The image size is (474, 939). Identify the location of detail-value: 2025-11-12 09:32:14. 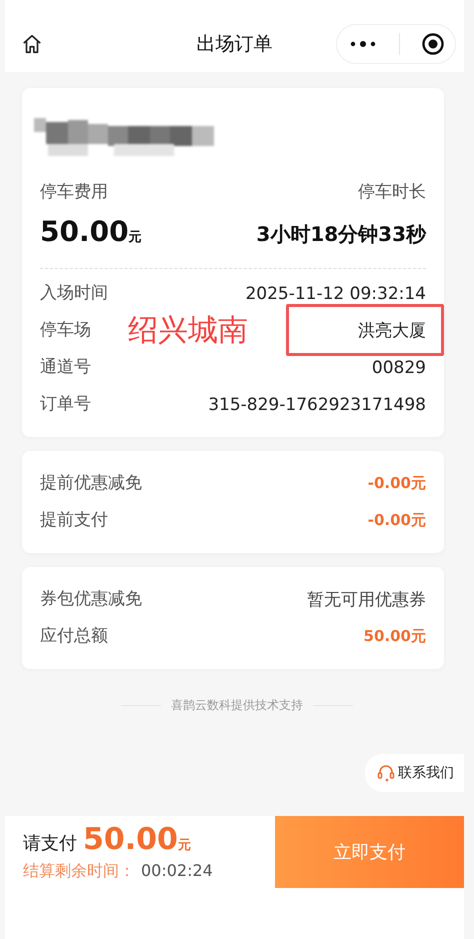
(335, 294).